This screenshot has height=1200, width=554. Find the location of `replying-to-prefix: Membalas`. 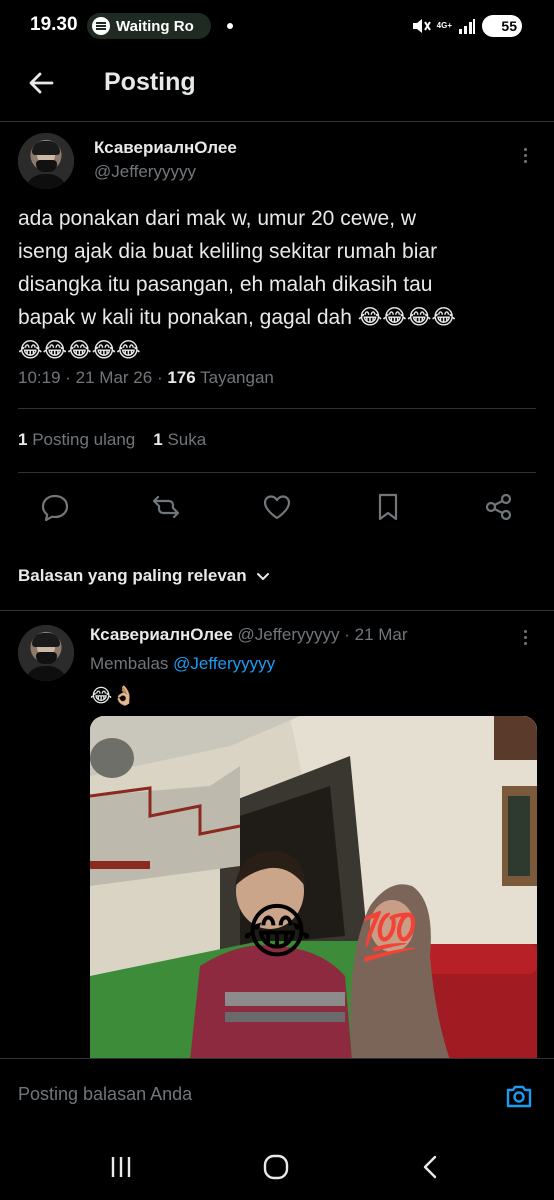

replying-to-prefix: Membalas is located at coordinates (129, 663).